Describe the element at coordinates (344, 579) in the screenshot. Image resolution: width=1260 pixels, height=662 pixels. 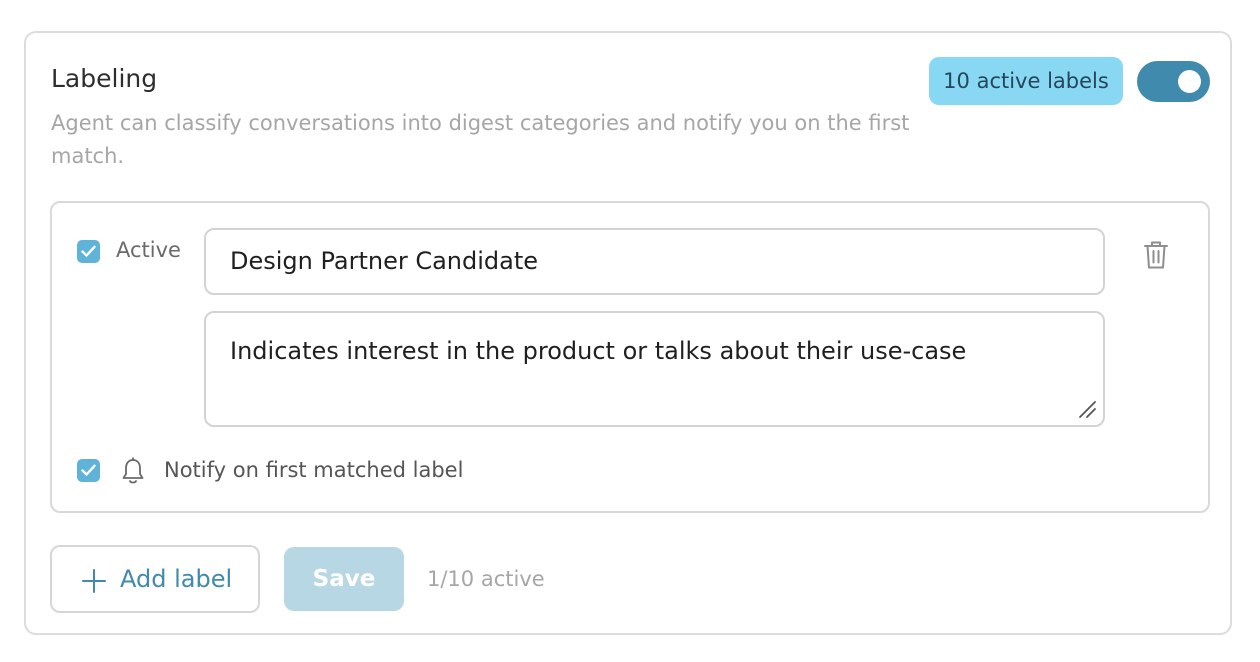
I see `save-button: Save` at that location.